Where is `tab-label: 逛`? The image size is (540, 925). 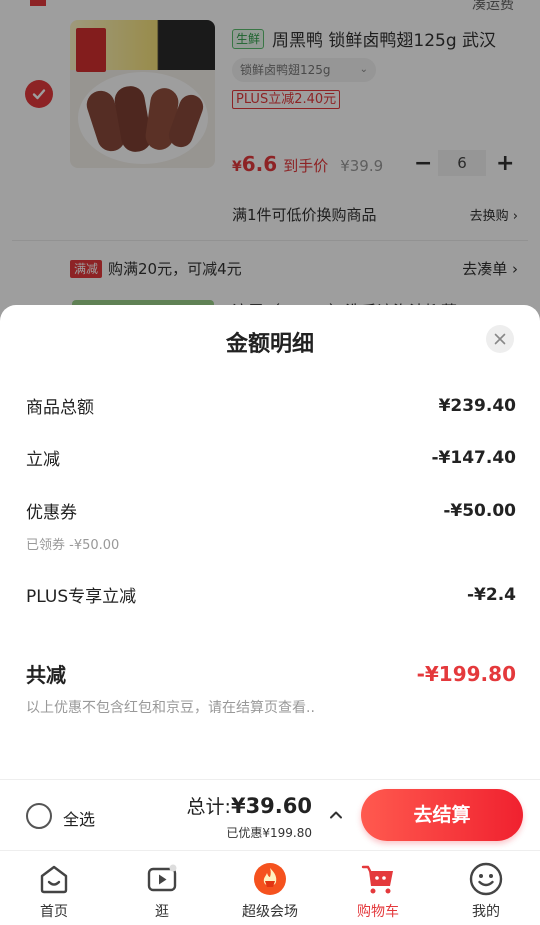
tab-label: 逛 is located at coordinates (162, 912).